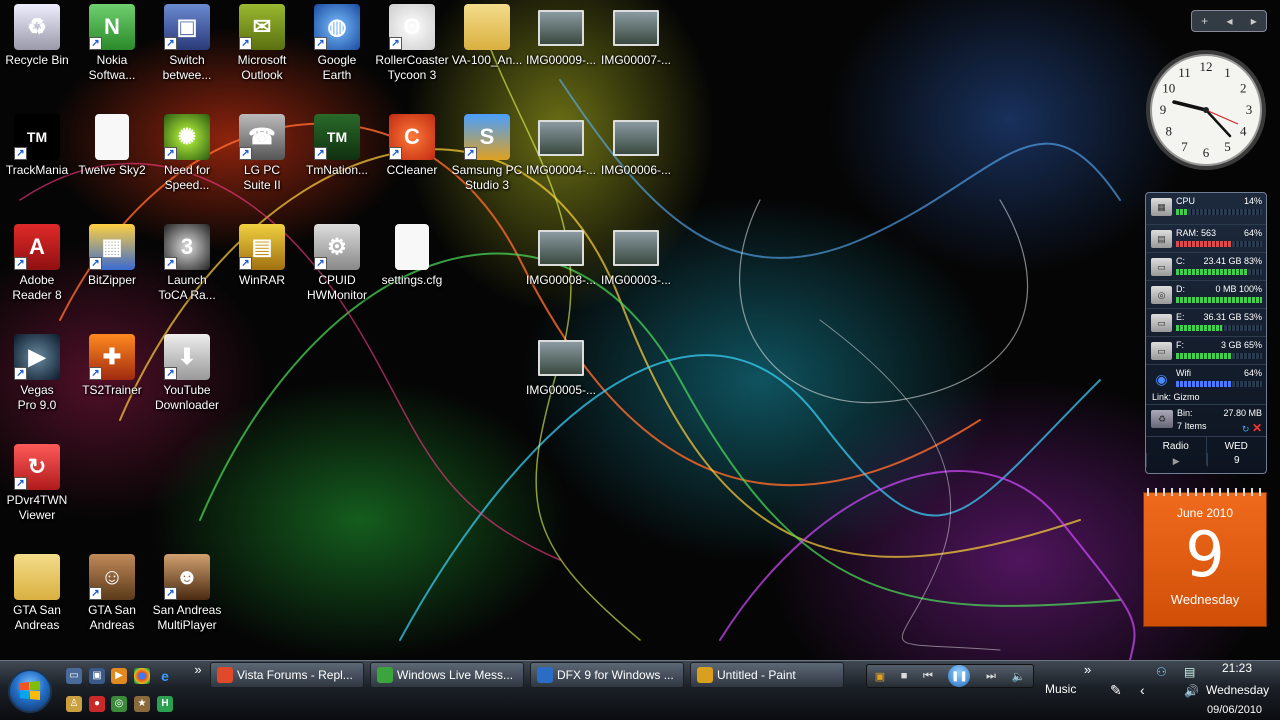 This screenshot has width=1280, height=720. I want to click on desktop-icon: ↻ ↗ PDvr4TWN Viewer, so click(38, 490).